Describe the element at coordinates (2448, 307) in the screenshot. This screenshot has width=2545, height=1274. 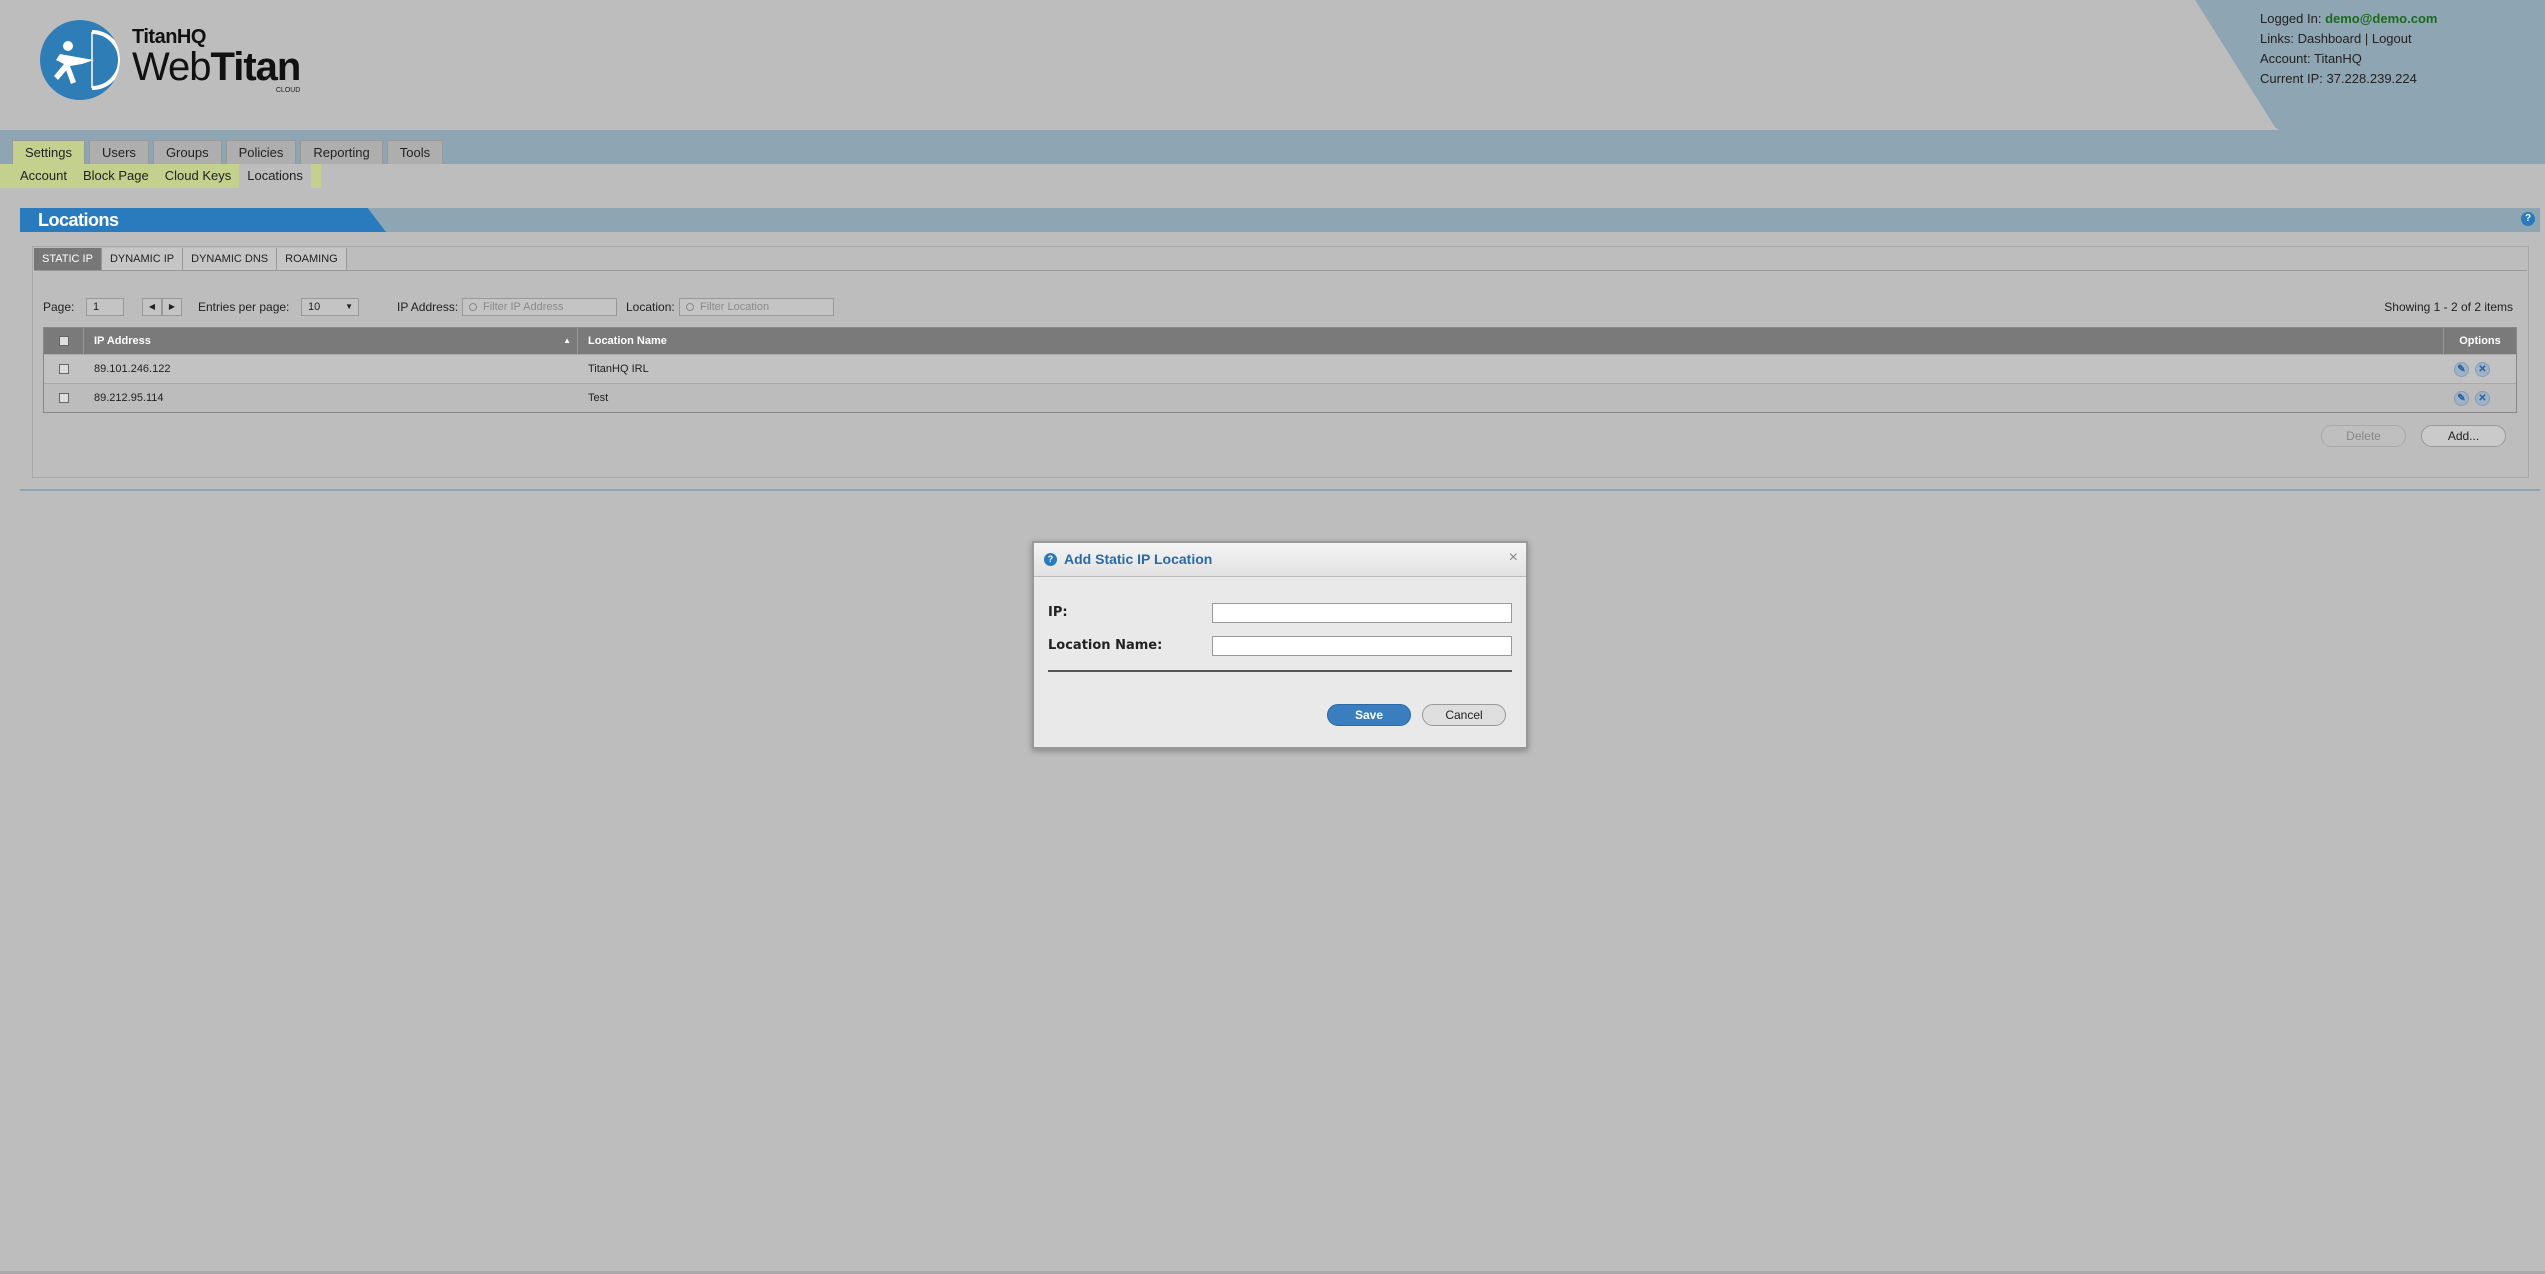
I see `showing-count: Showing 1 - 2 of 2 items` at that location.